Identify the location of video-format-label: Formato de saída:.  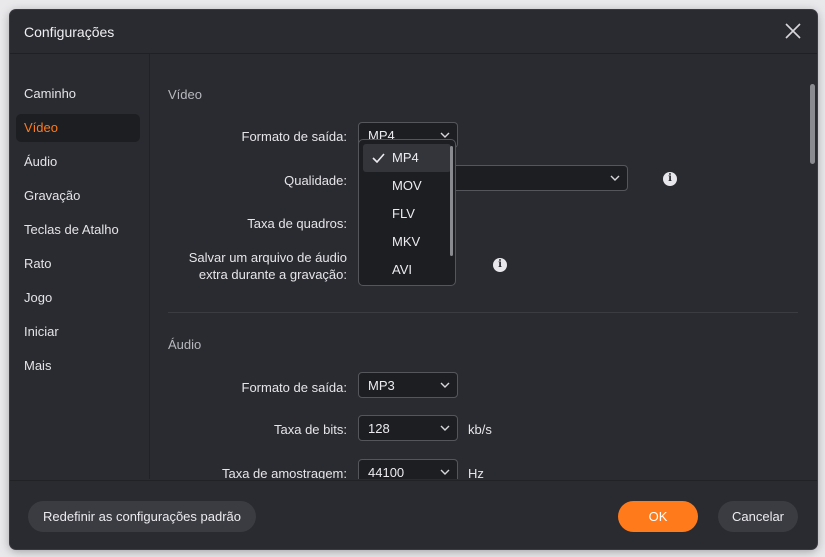
(294, 136).